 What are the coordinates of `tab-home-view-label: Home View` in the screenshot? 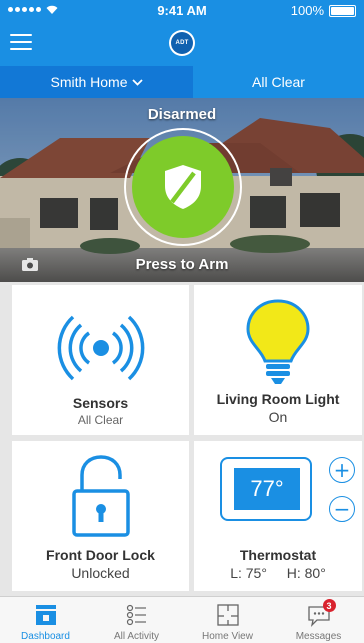 It's located at (227, 636).